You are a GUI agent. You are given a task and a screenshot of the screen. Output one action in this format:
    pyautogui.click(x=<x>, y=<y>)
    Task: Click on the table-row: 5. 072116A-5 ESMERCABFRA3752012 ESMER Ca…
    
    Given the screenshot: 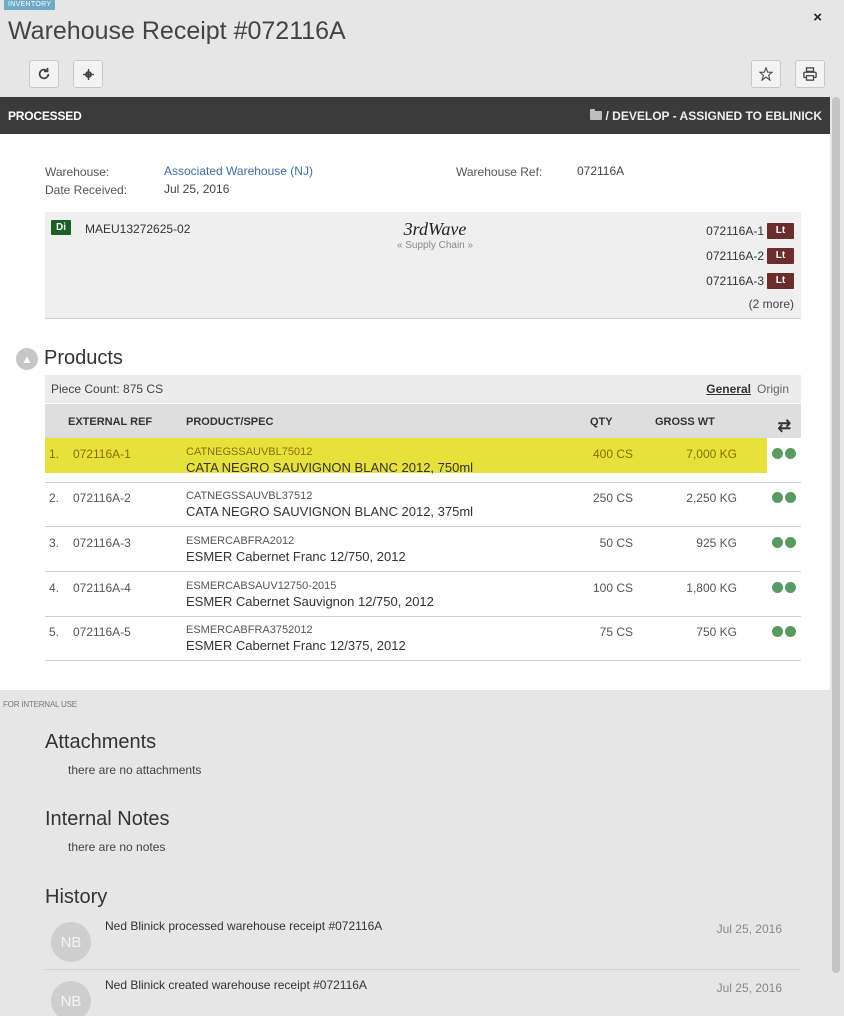 What is the action you would take?
    pyautogui.click(x=423, y=638)
    